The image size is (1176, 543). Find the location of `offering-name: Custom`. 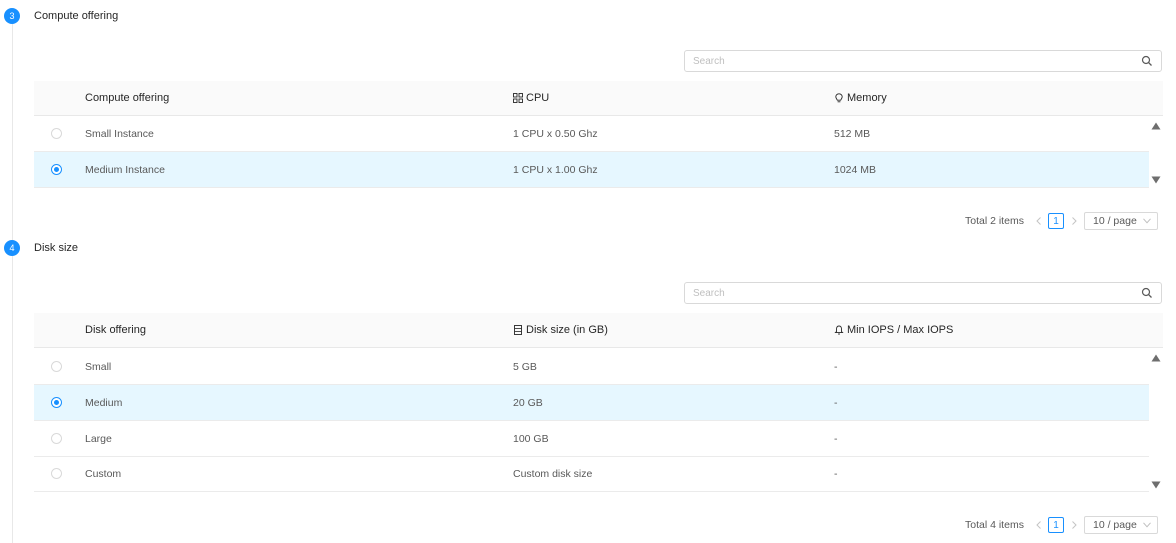

offering-name: Custom is located at coordinates (103, 474).